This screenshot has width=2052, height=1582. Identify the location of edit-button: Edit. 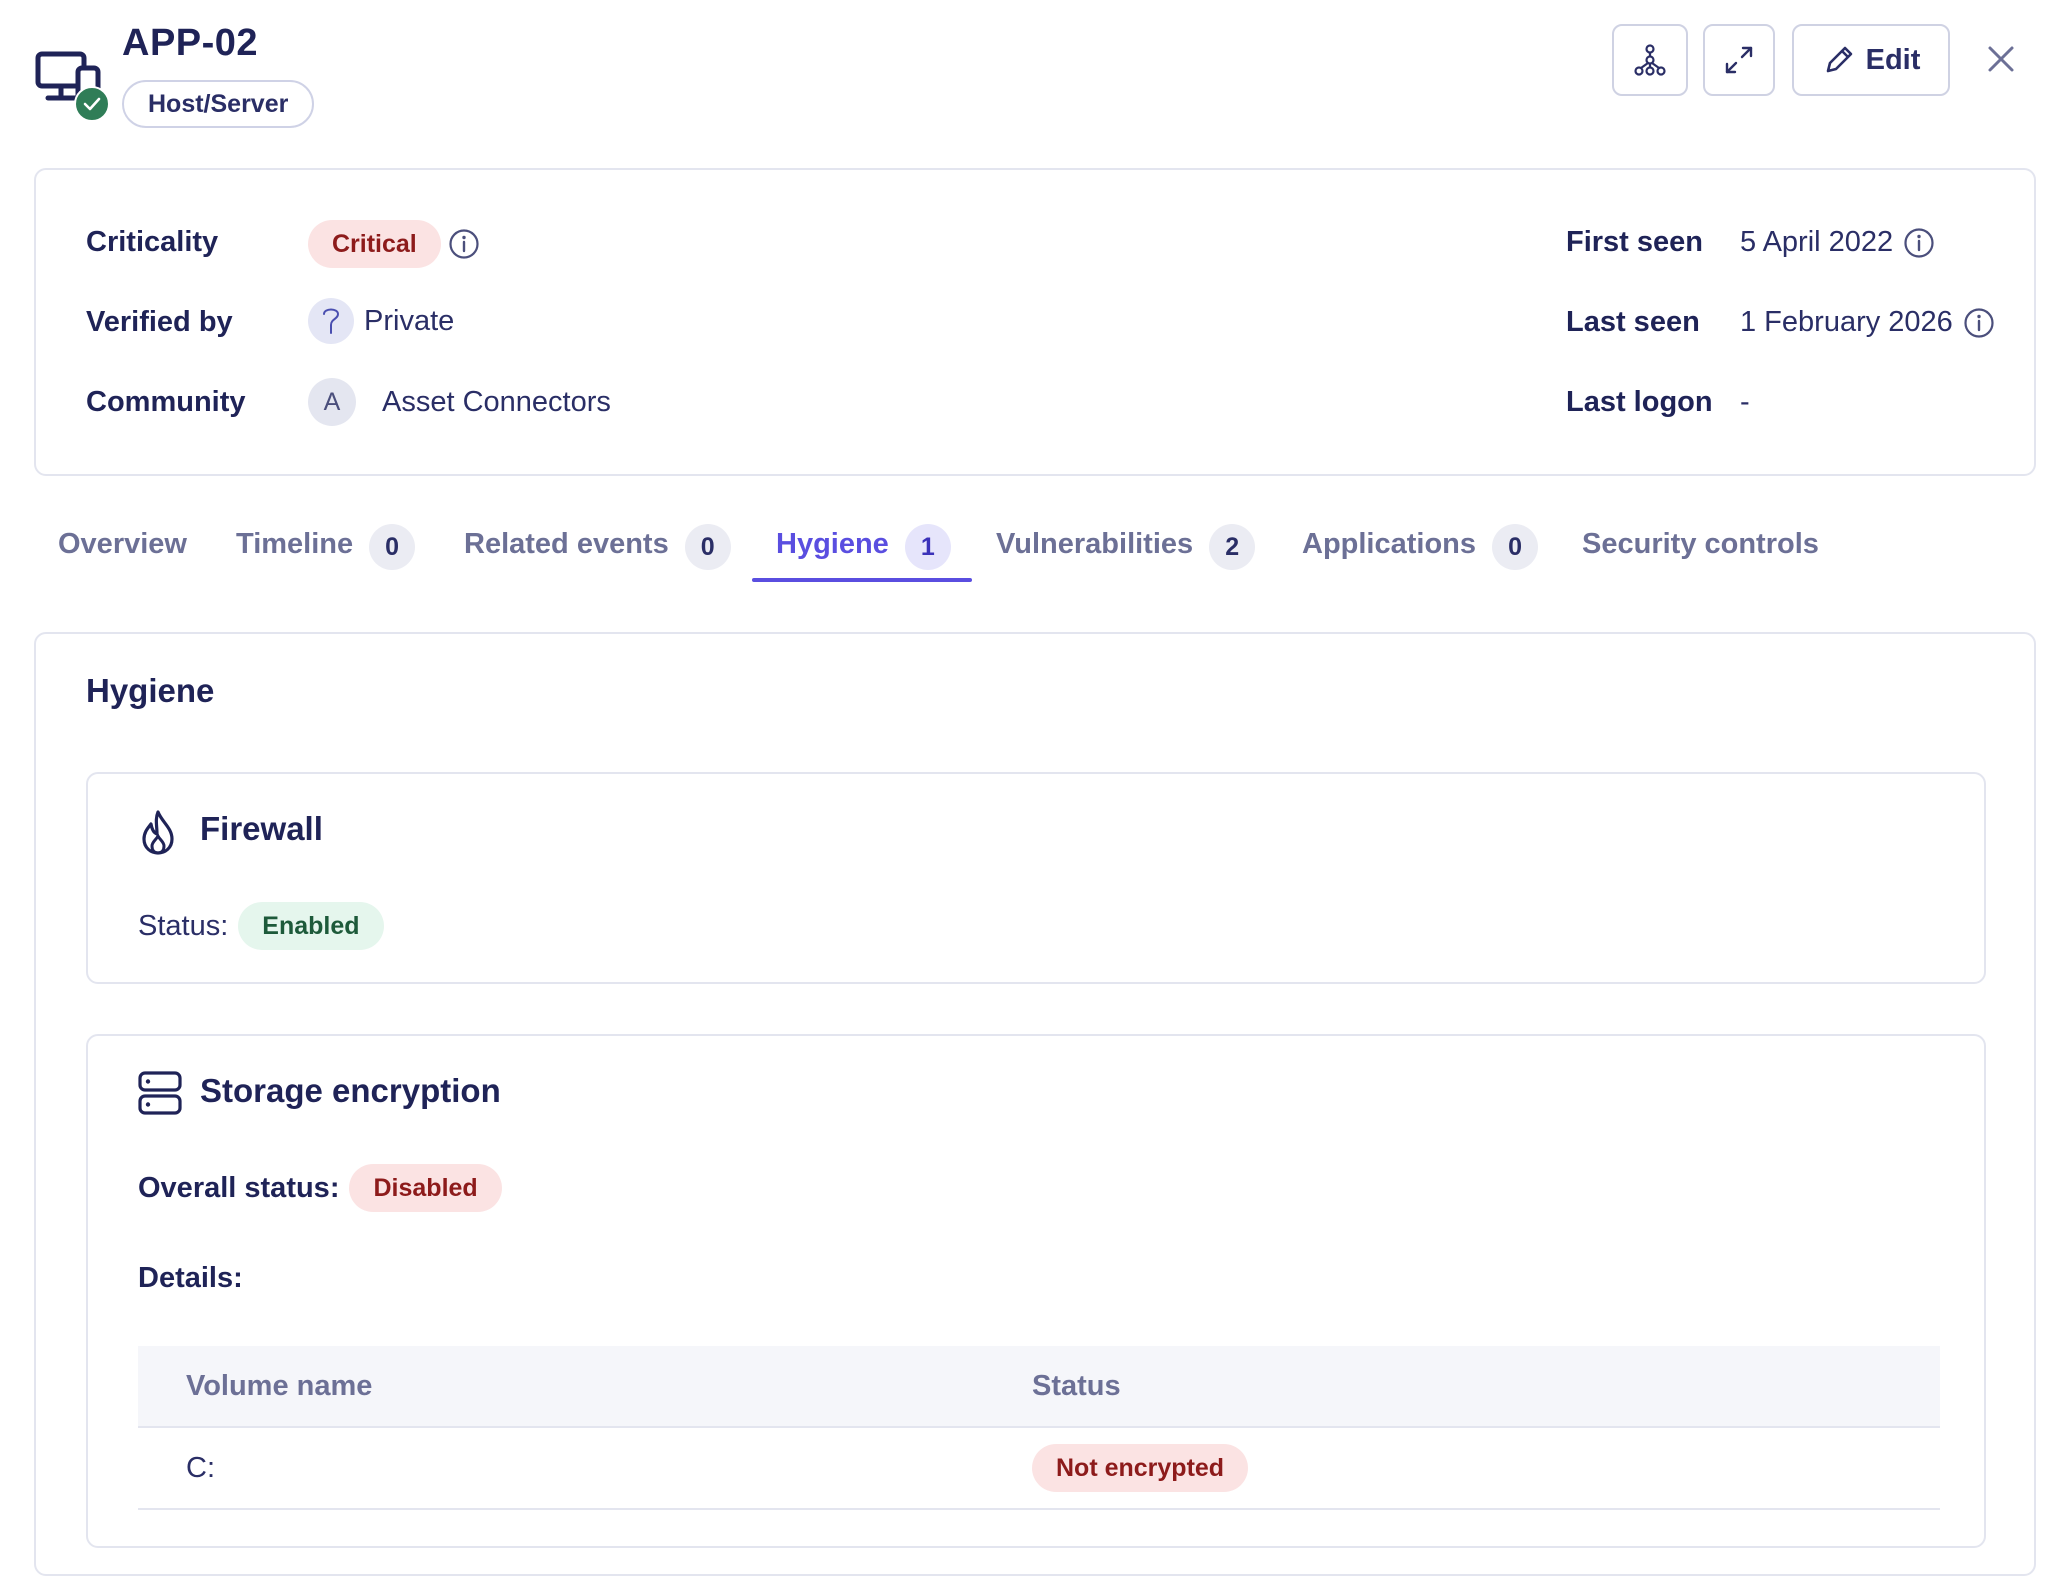
(1871, 60).